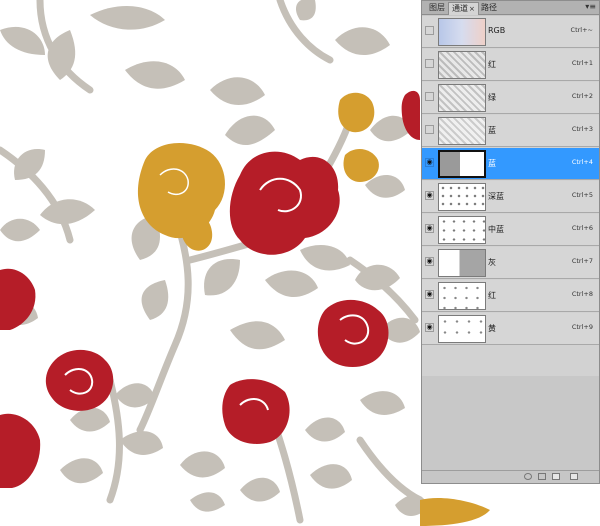 The image size is (600, 526). Describe the element at coordinates (542, 476) in the screenshot. I see `save-selection-icon` at that location.